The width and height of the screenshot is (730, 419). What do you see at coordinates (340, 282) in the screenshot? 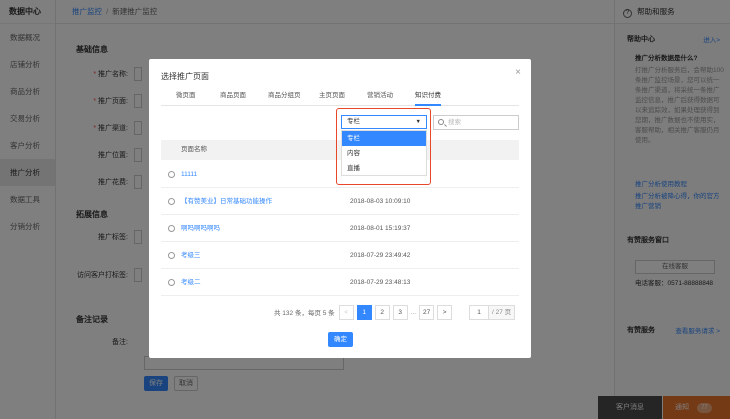
I see `table-row: 考级二 2018-07-29 23:48:13` at bounding box center [340, 282].